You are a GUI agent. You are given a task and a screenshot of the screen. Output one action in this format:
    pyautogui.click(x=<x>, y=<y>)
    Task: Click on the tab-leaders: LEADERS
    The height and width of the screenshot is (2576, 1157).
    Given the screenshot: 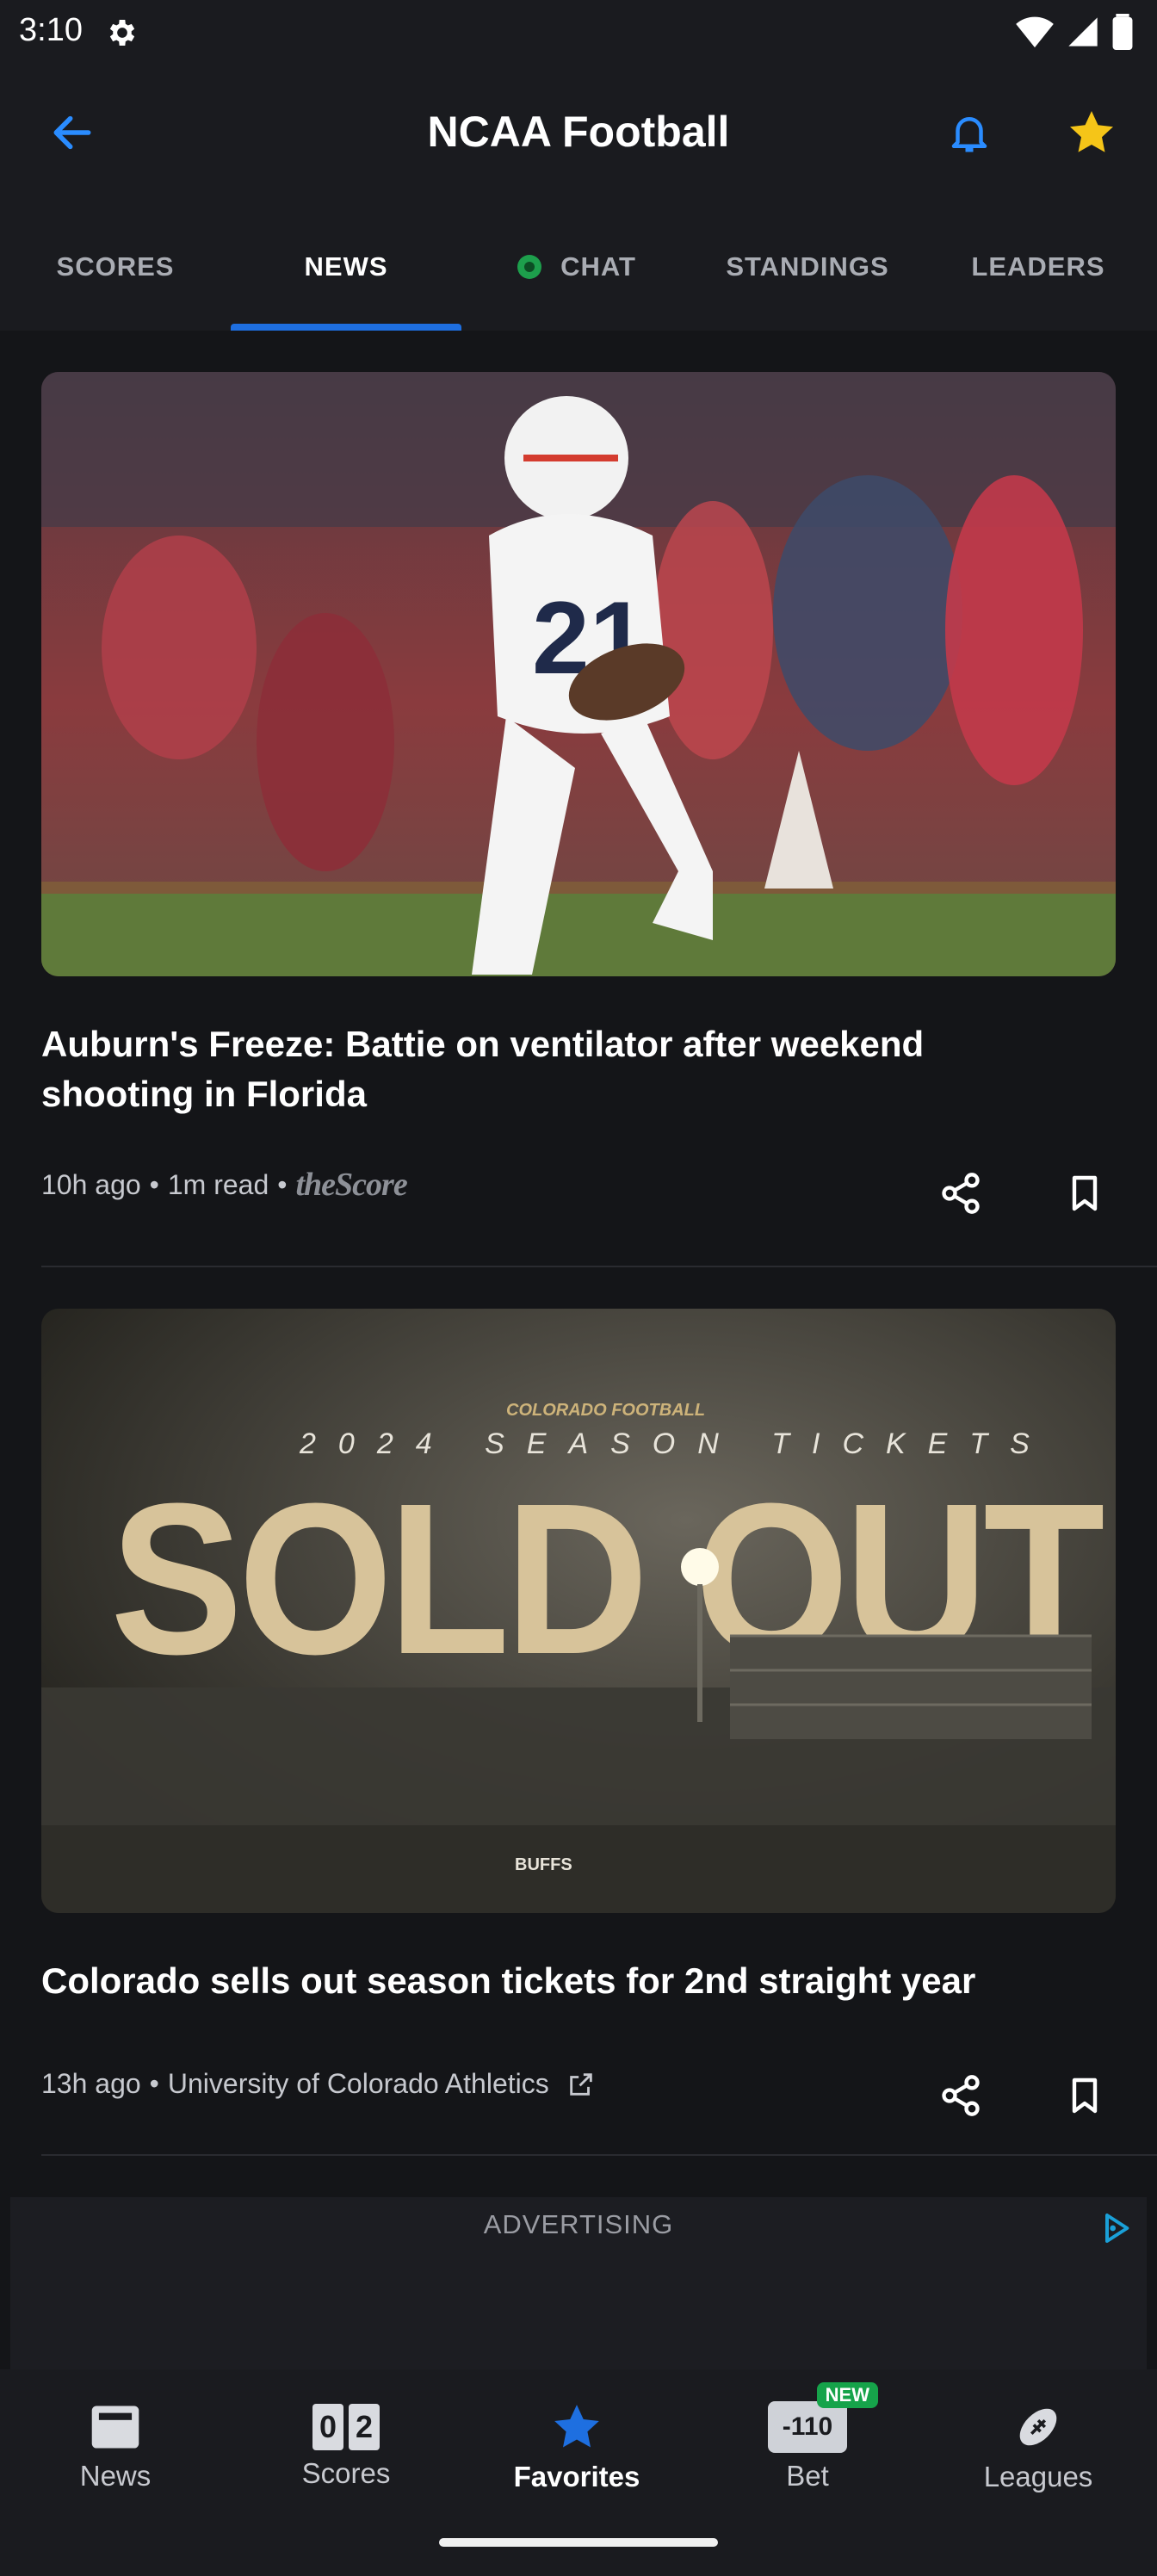 What is the action you would take?
    pyautogui.click(x=1038, y=267)
    